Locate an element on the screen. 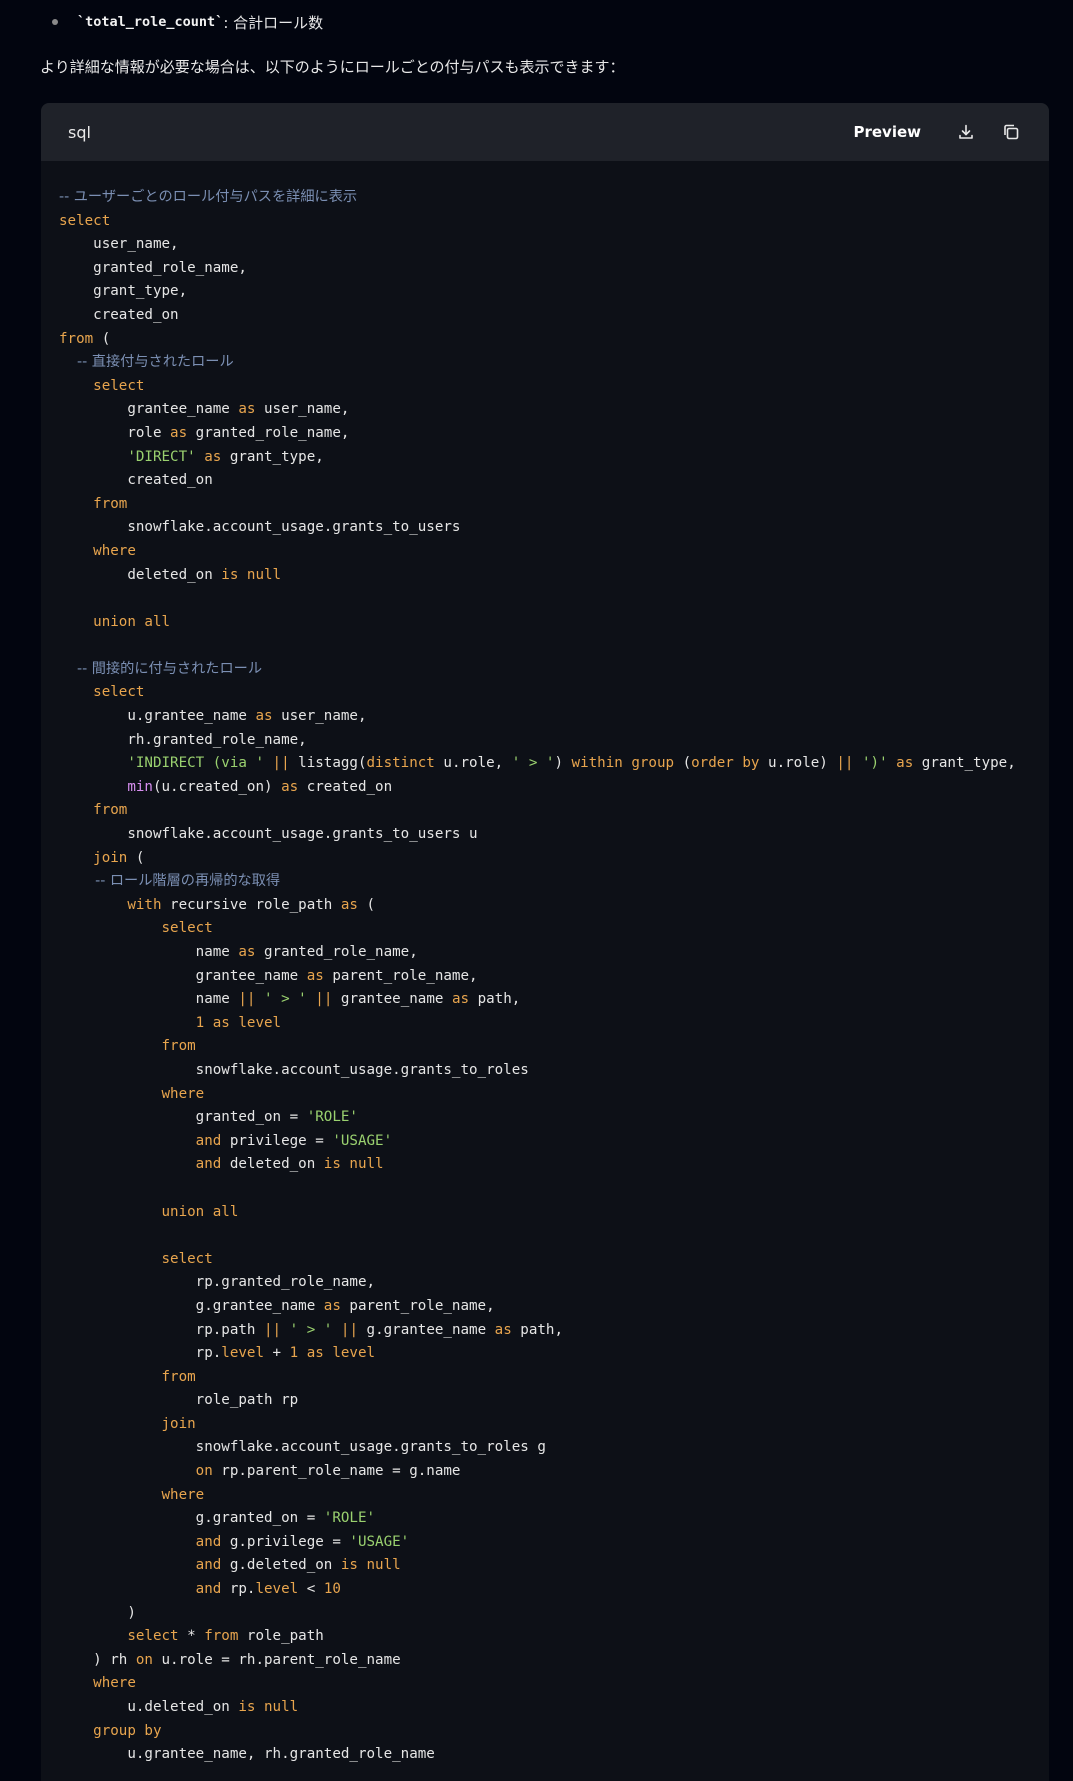 This screenshot has height=1781, width=1073. code-line: granted_role_name, is located at coordinates (537, 269).